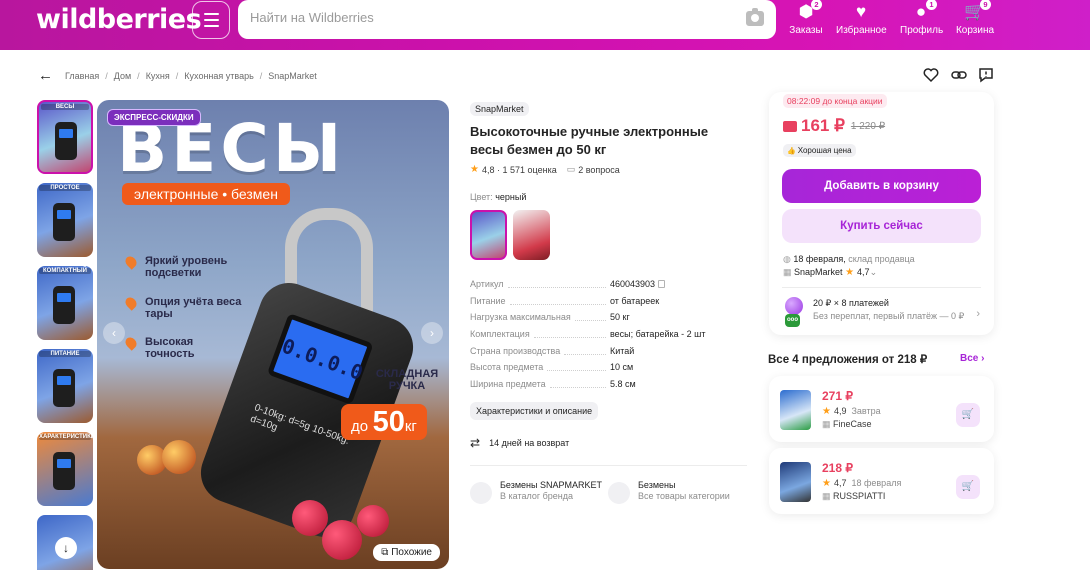 This screenshot has width=1090, height=583. I want to click on offers-all-link: Все ›, so click(972, 358).